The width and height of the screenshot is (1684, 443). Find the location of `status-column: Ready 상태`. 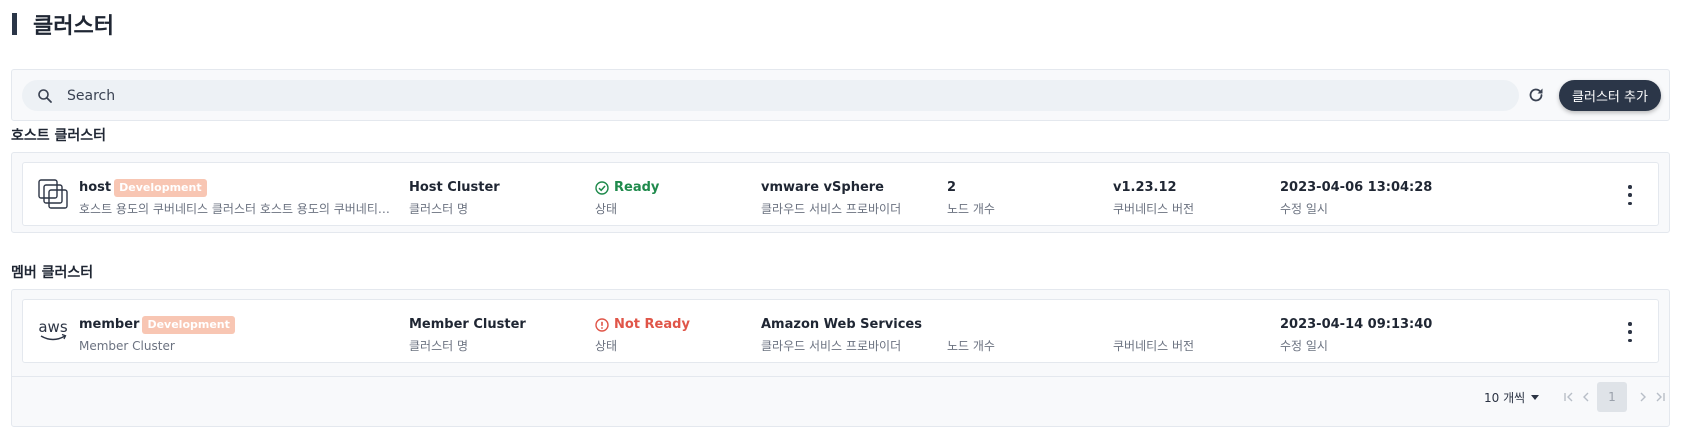

status-column: Ready 상태 is located at coordinates (627, 198).